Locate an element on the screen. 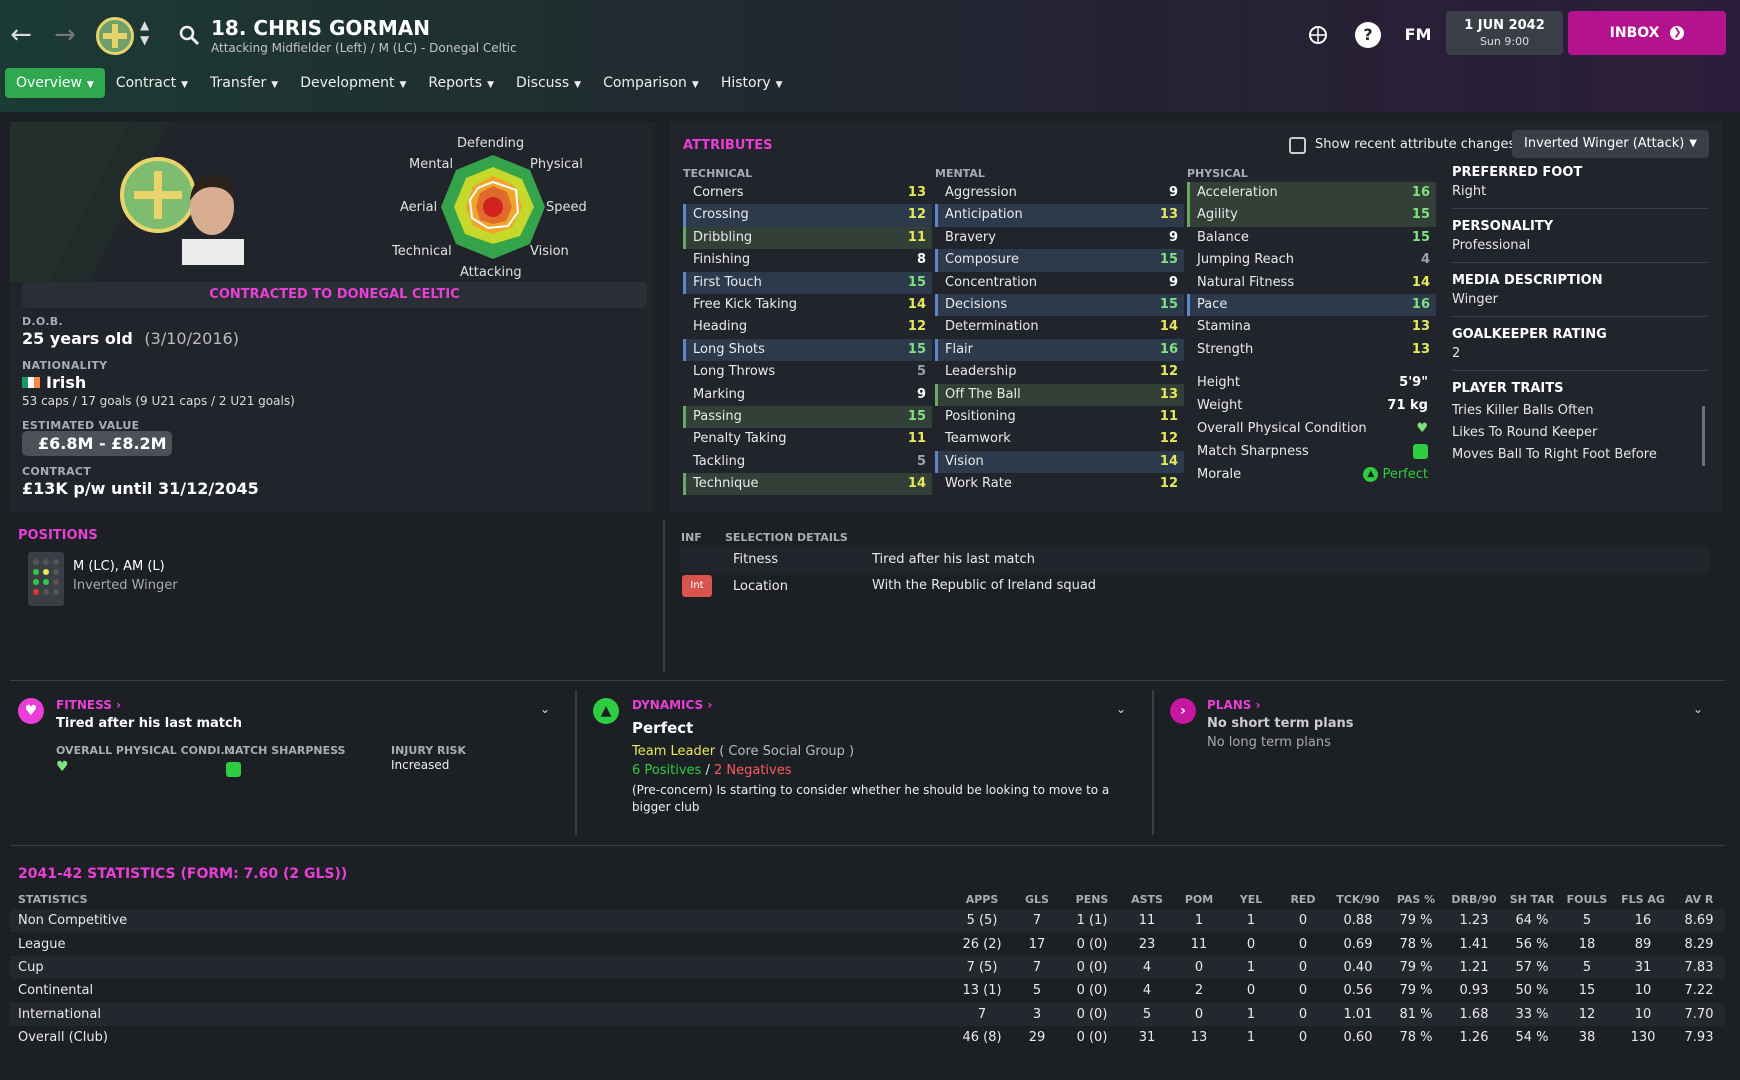 Image resolution: width=1740 pixels, height=1080 pixels. player-switch-icon: ▲ ▼ is located at coordinates (144, 33).